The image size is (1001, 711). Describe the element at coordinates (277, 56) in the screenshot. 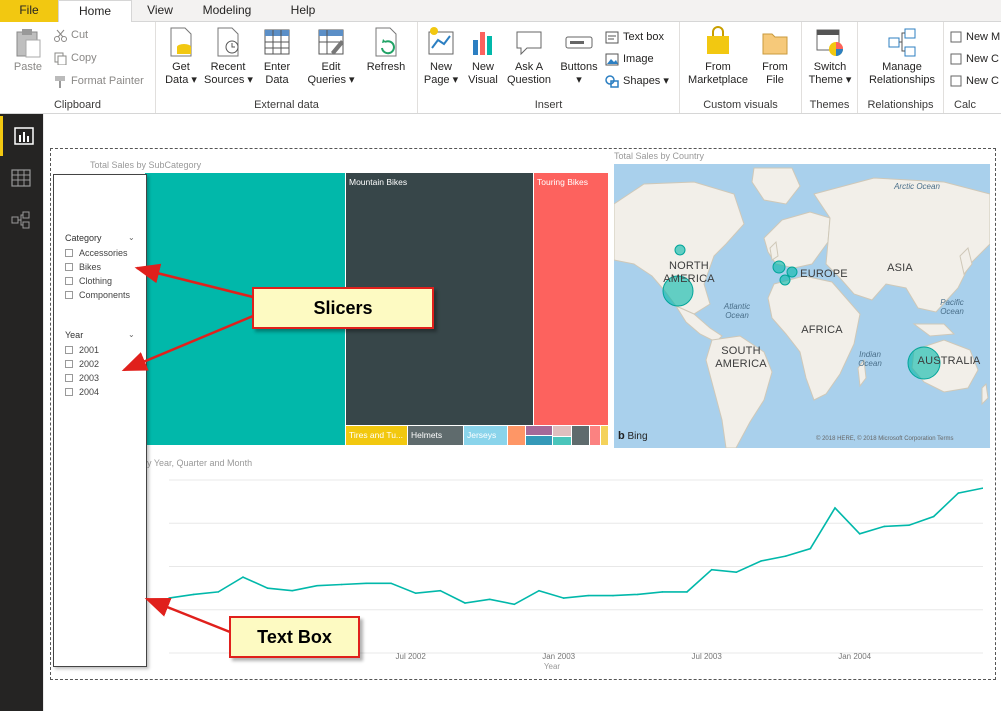

I see `enter-data-button: Enter Data` at that location.